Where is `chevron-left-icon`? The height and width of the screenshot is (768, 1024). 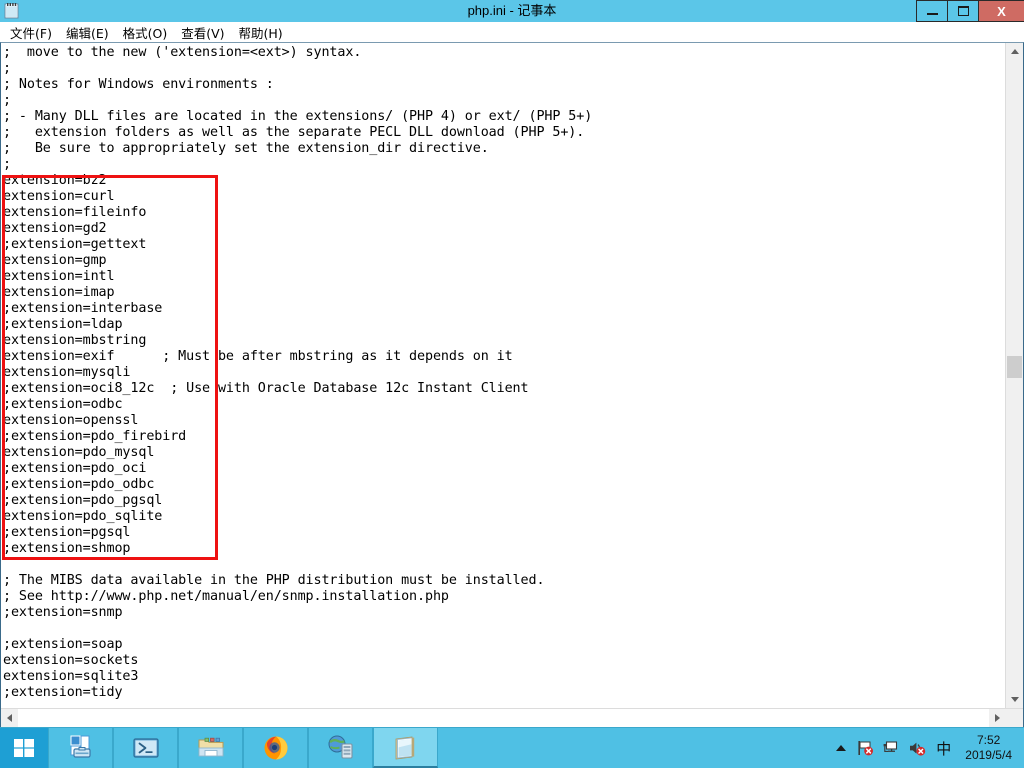 chevron-left-icon is located at coordinates (9, 717).